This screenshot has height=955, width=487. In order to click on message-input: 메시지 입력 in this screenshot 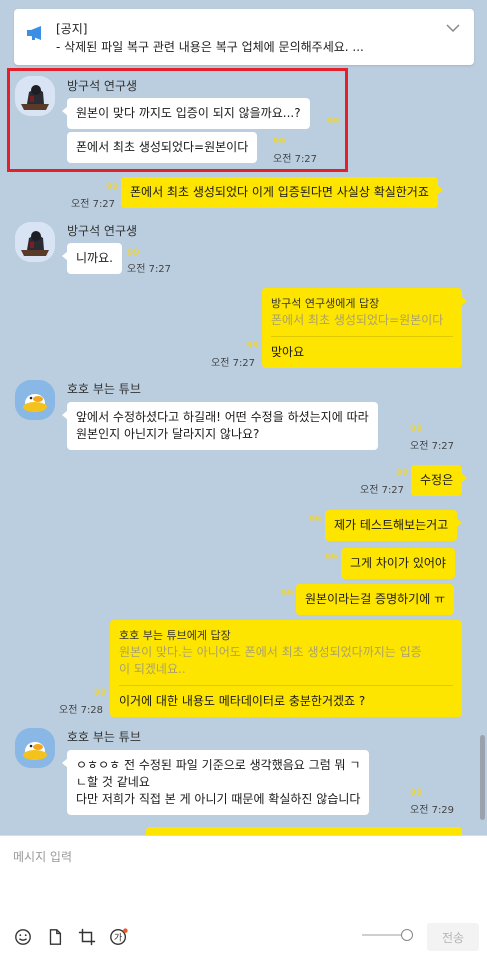, I will do `click(42, 856)`.